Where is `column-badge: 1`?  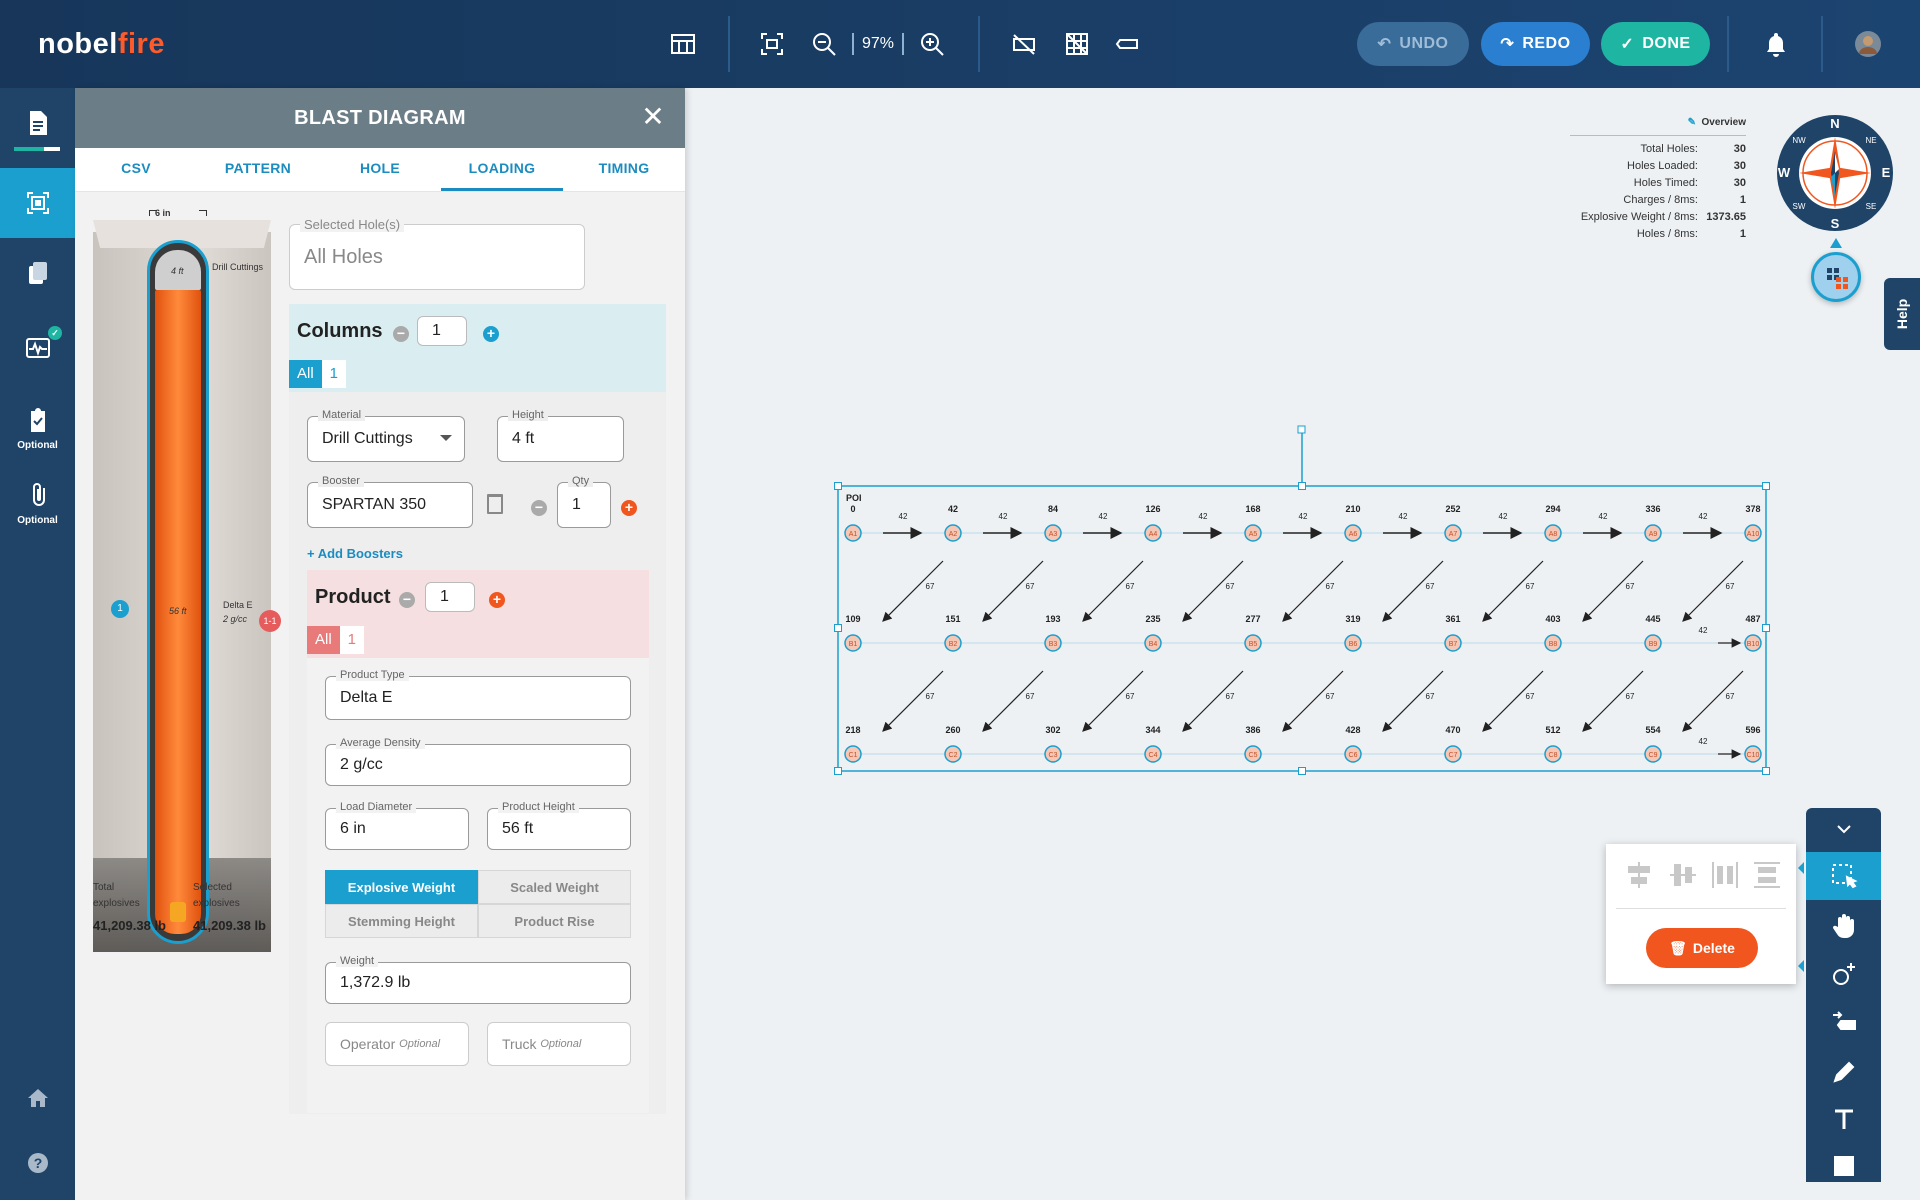
column-badge: 1 is located at coordinates (120, 609).